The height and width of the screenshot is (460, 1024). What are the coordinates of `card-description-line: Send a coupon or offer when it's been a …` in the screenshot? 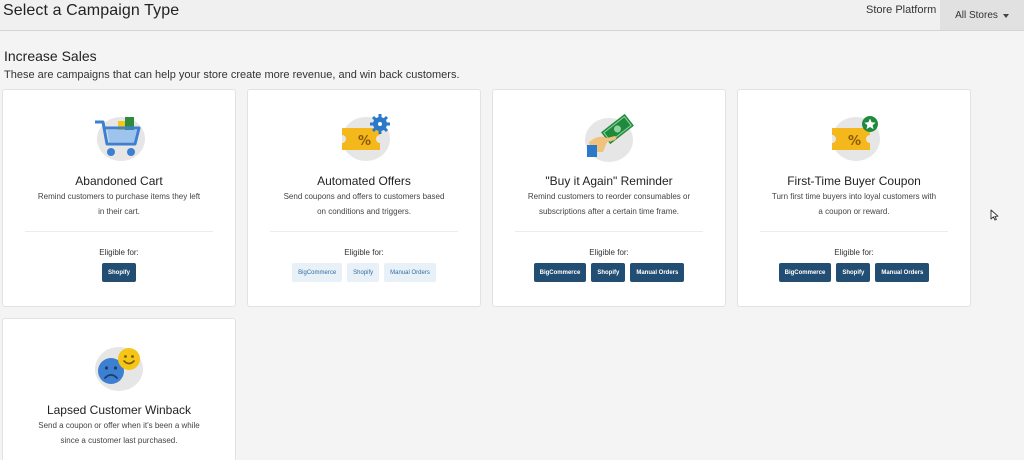 It's located at (119, 425).